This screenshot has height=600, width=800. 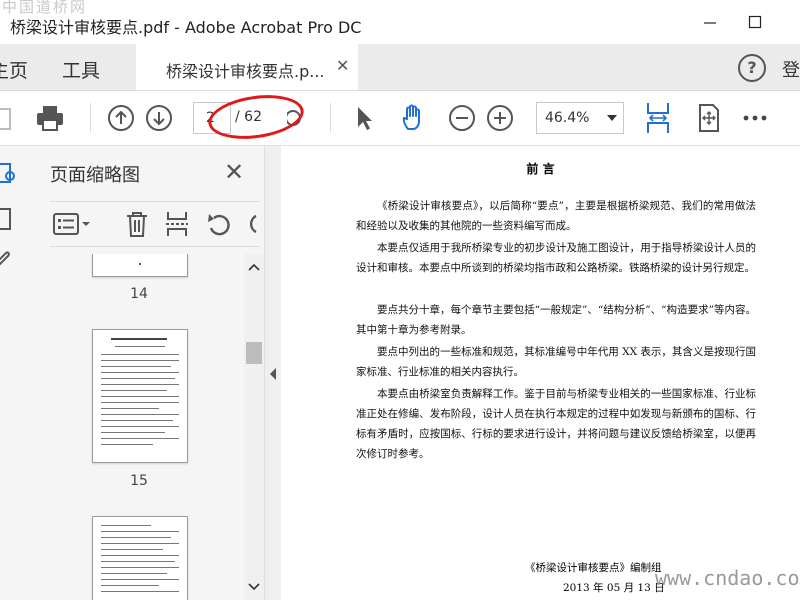 What do you see at coordinates (8, 118) in the screenshot?
I see `save-icon` at bounding box center [8, 118].